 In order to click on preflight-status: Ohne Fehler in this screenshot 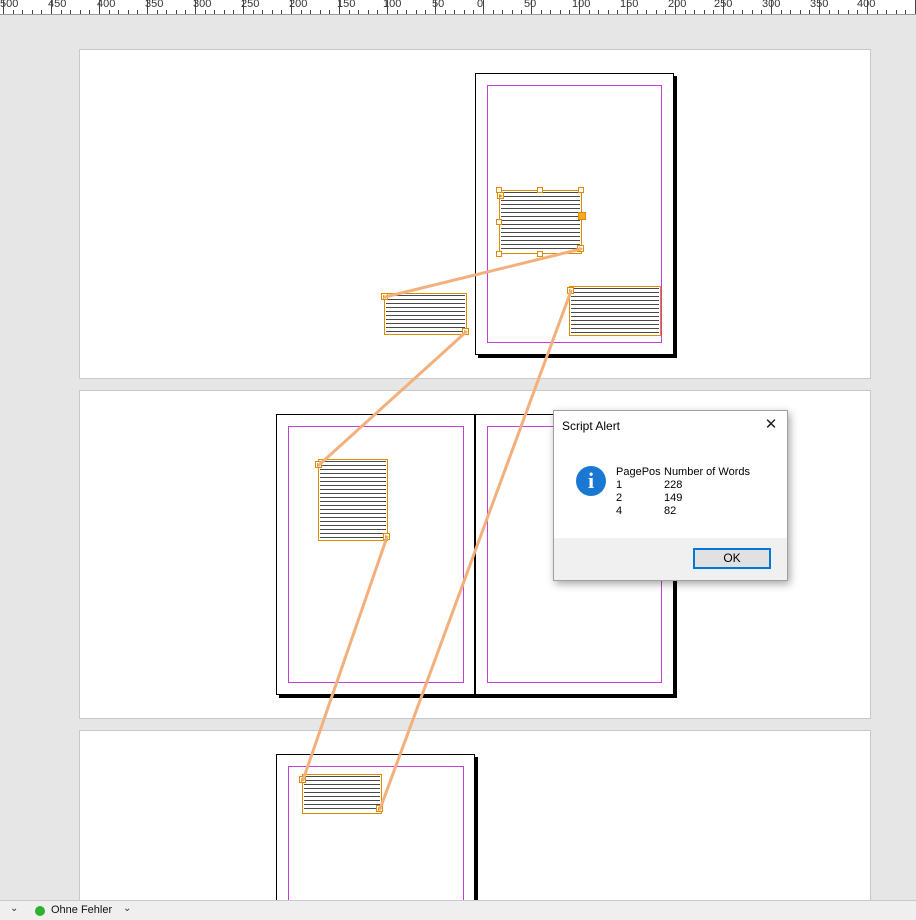, I will do `click(81, 910)`.